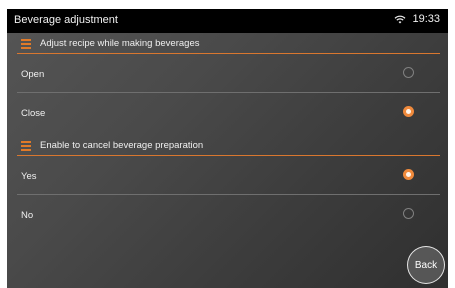 The width and height of the screenshot is (455, 288). What do you see at coordinates (227, 74) in the screenshot?
I see `option-open: Open` at bounding box center [227, 74].